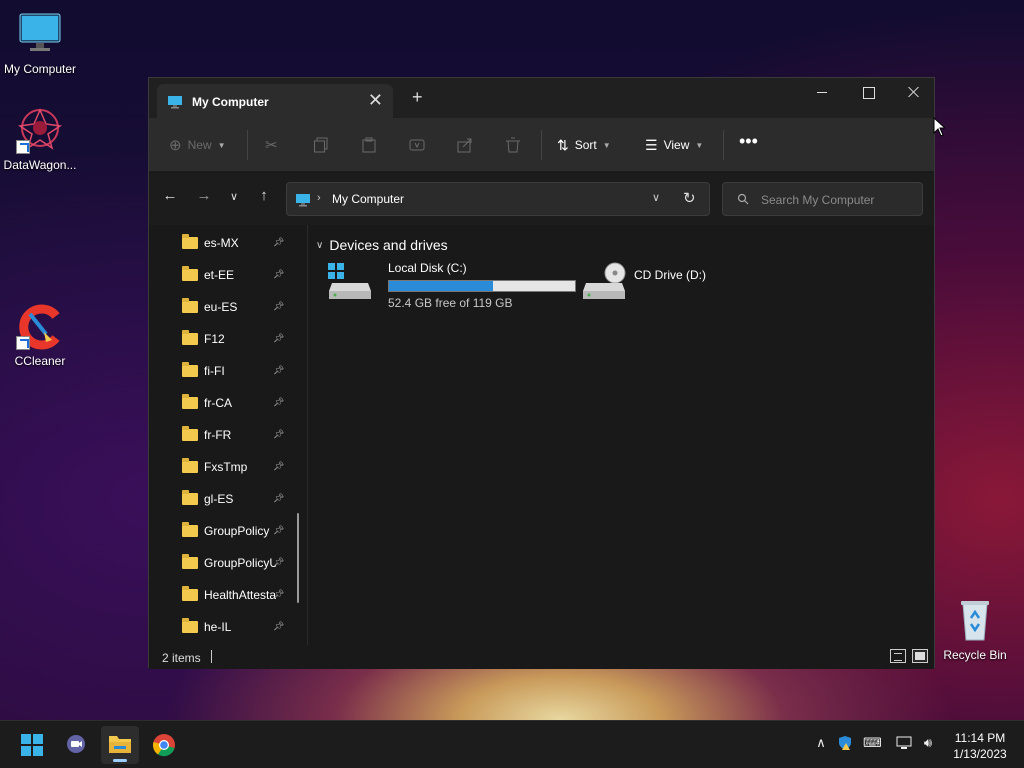 This screenshot has height=768, width=1024. What do you see at coordinates (417, 97) in the screenshot?
I see `new-tab-button: +` at bounding box center [417, 97].